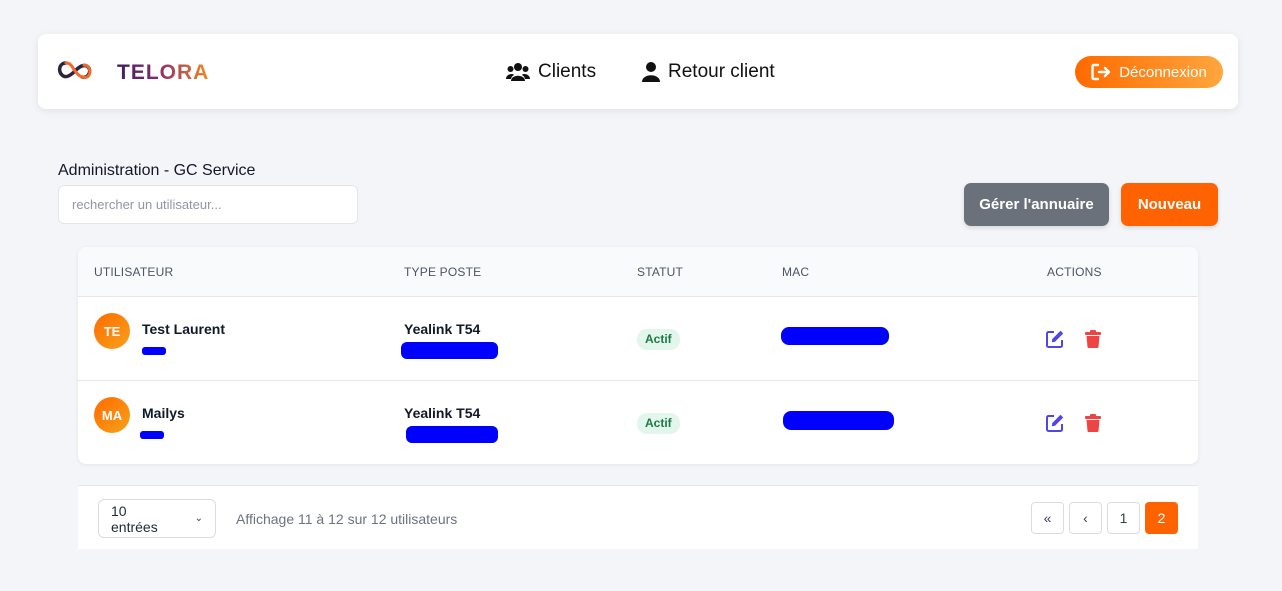 Image resolution: width=1282 pixels, height=591 pixels. What do you see at coordinates (1169, 204) in the screenshot?
I see `new-user-button: Nouveau` at bounding box center [1169, 204].